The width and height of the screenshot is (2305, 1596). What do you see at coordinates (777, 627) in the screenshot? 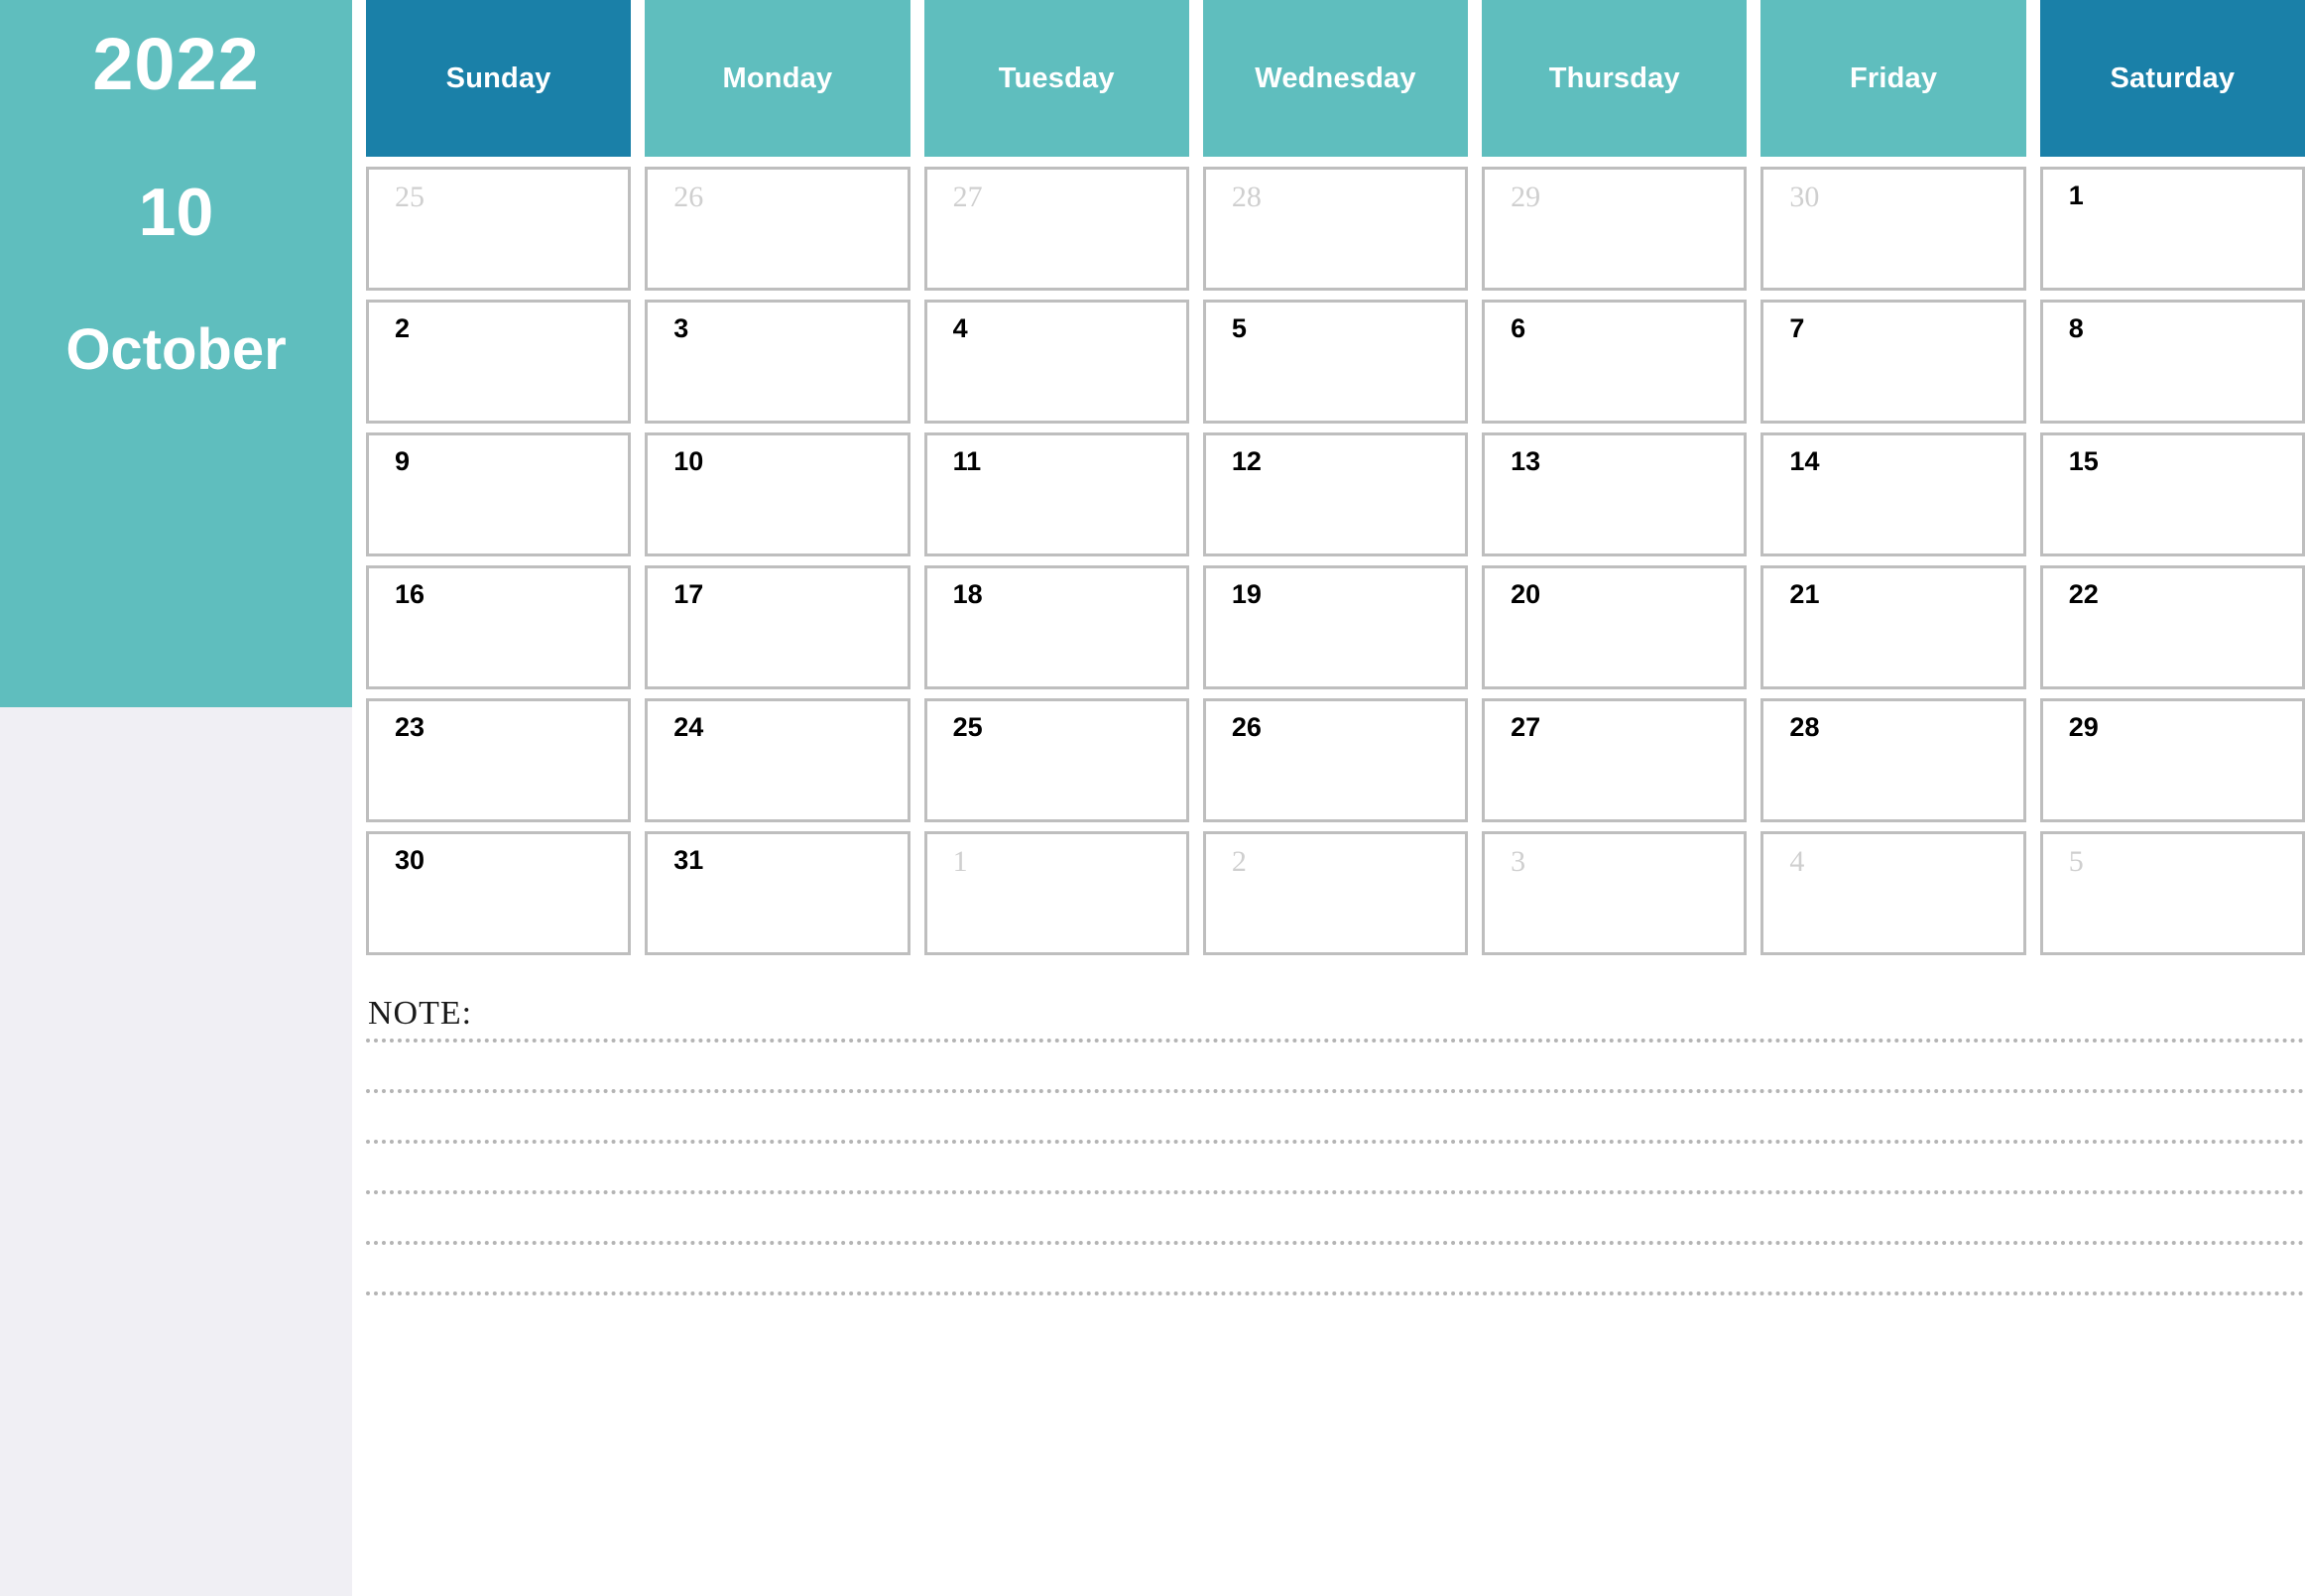
I see `date-cell: 17` at bounding box center [777, 627].